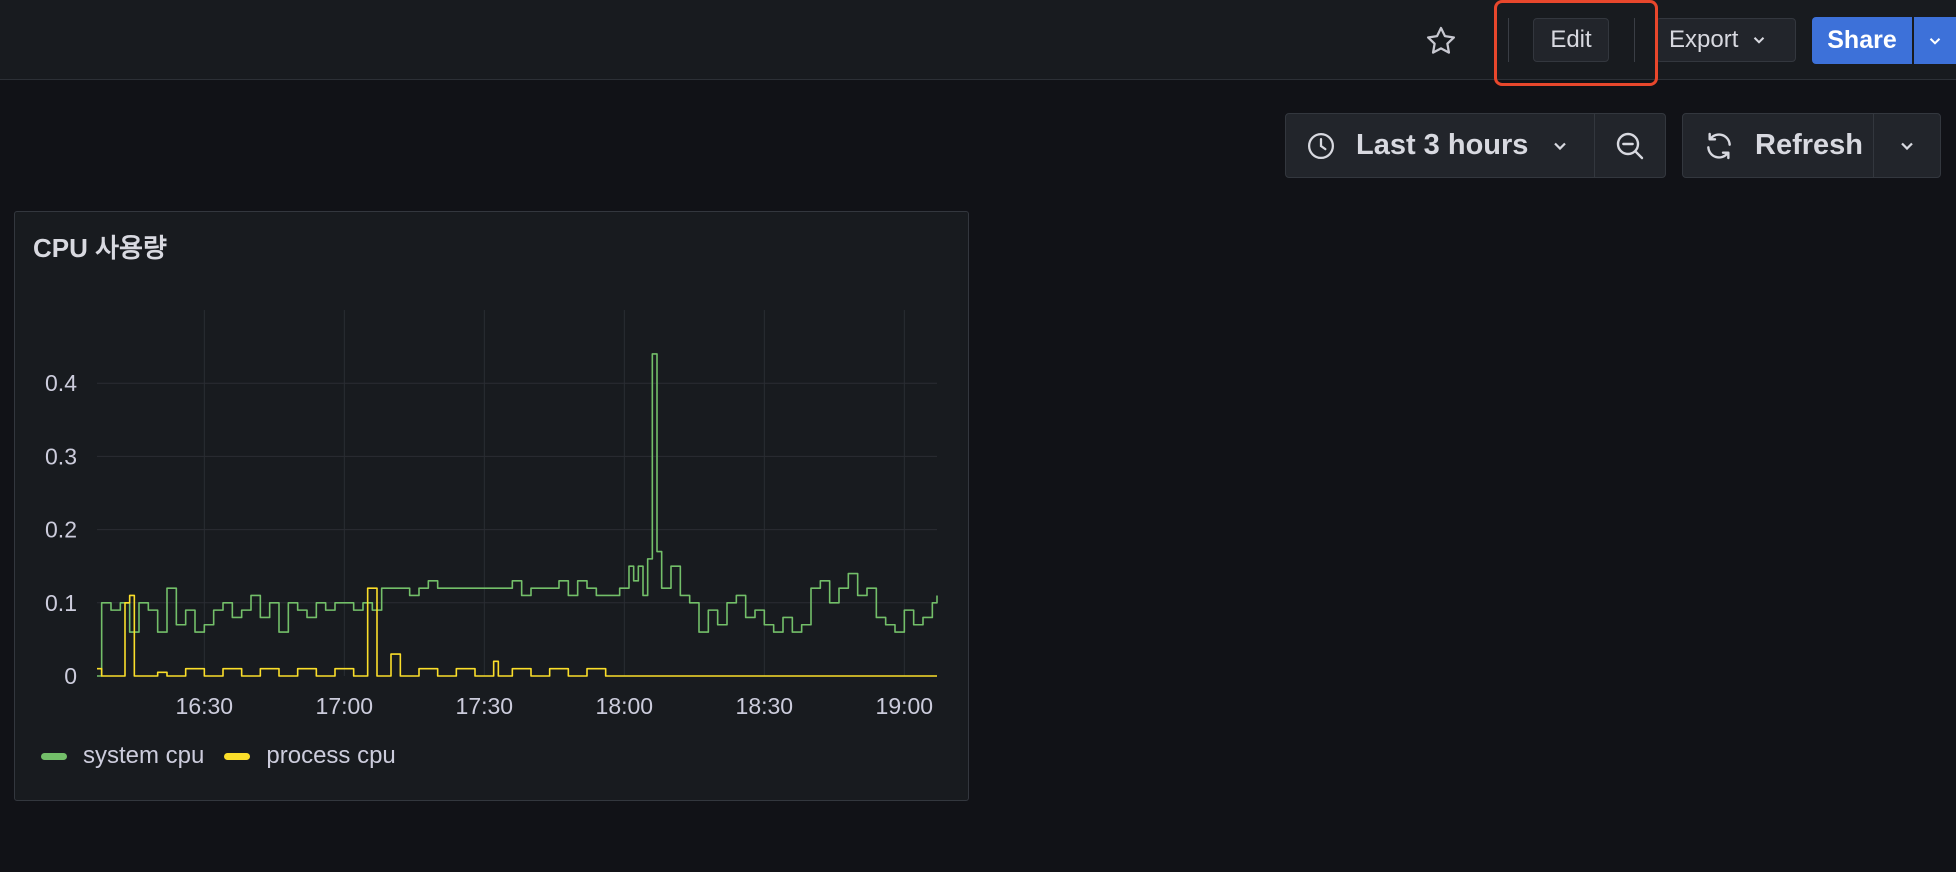 The height and width of the screenshot is (872, 1956). I want to click on share-options-button, so click(1935, 40).